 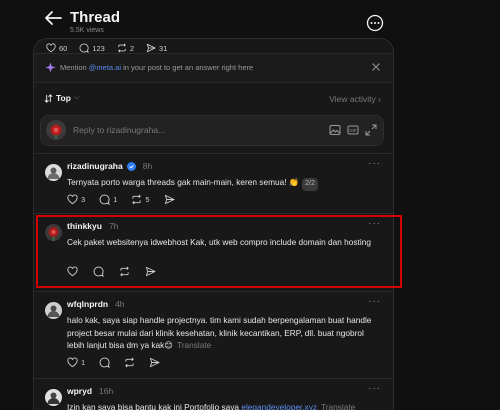 What do you see at coordinates (111, 271) in the screenshot?
I see `post-actions` at bounding box center [111, 271].